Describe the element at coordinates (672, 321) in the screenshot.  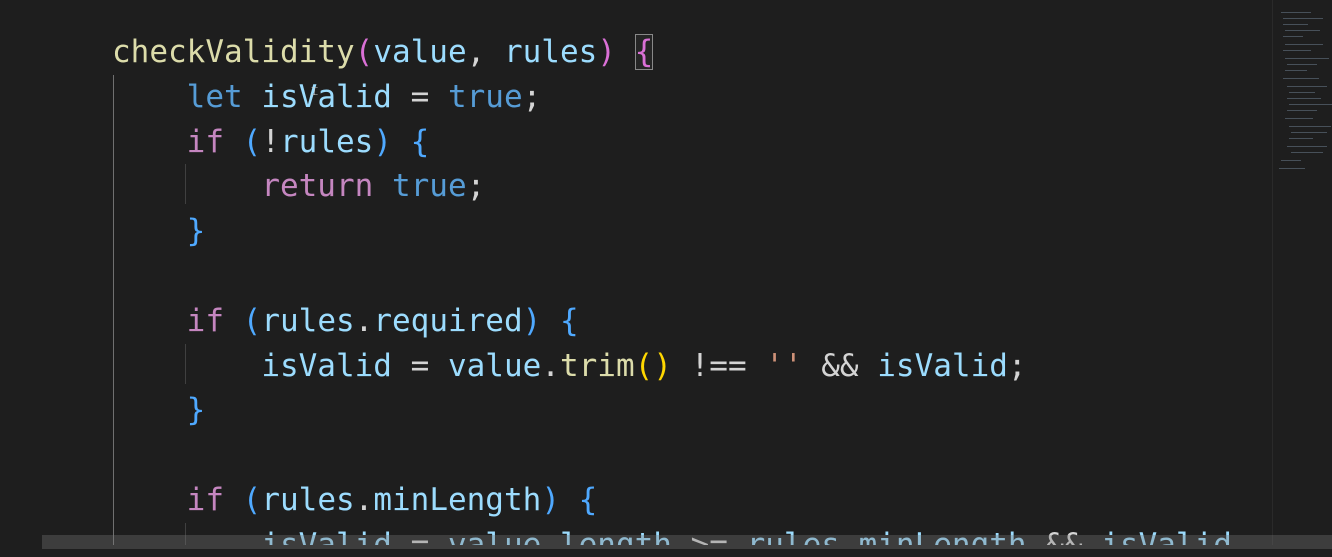
I see `code-line: if (rules.required) {` at that location.